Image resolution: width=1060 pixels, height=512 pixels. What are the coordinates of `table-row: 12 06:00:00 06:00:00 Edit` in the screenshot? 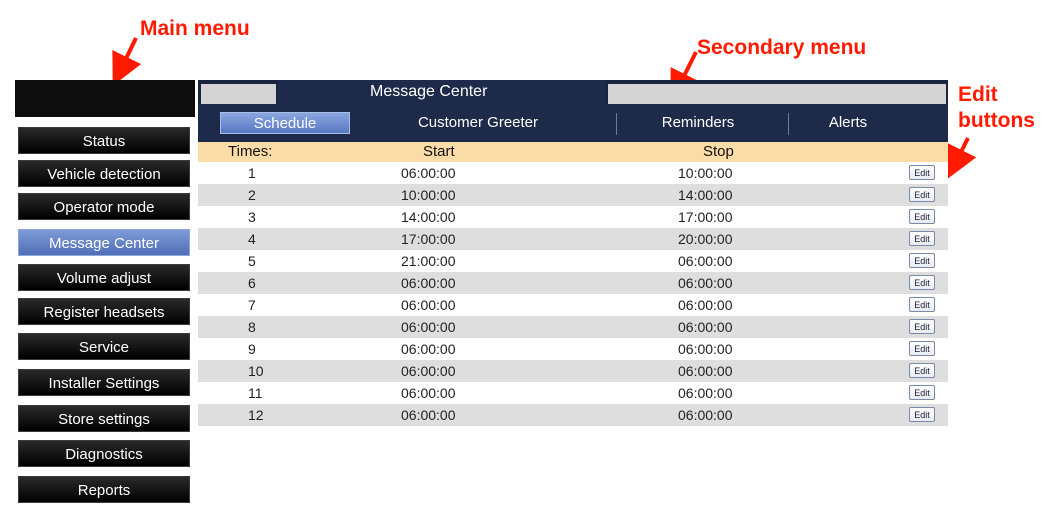 It's located at (573, 415).